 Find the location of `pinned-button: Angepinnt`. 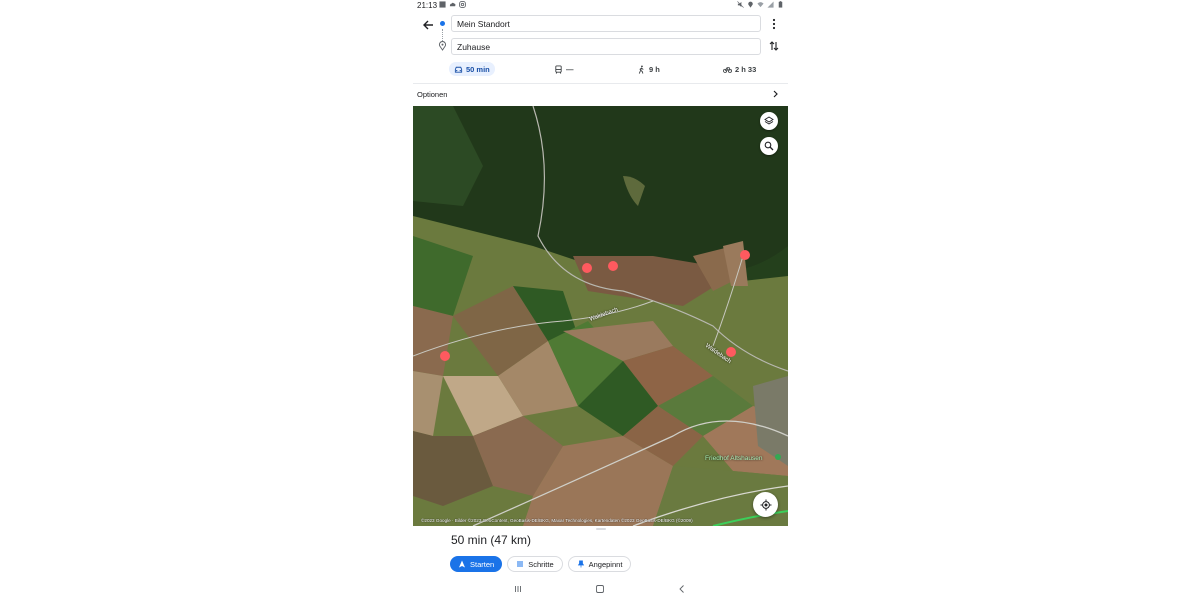

pinned-button: Angepinnt is located at coordinates (599, 564).